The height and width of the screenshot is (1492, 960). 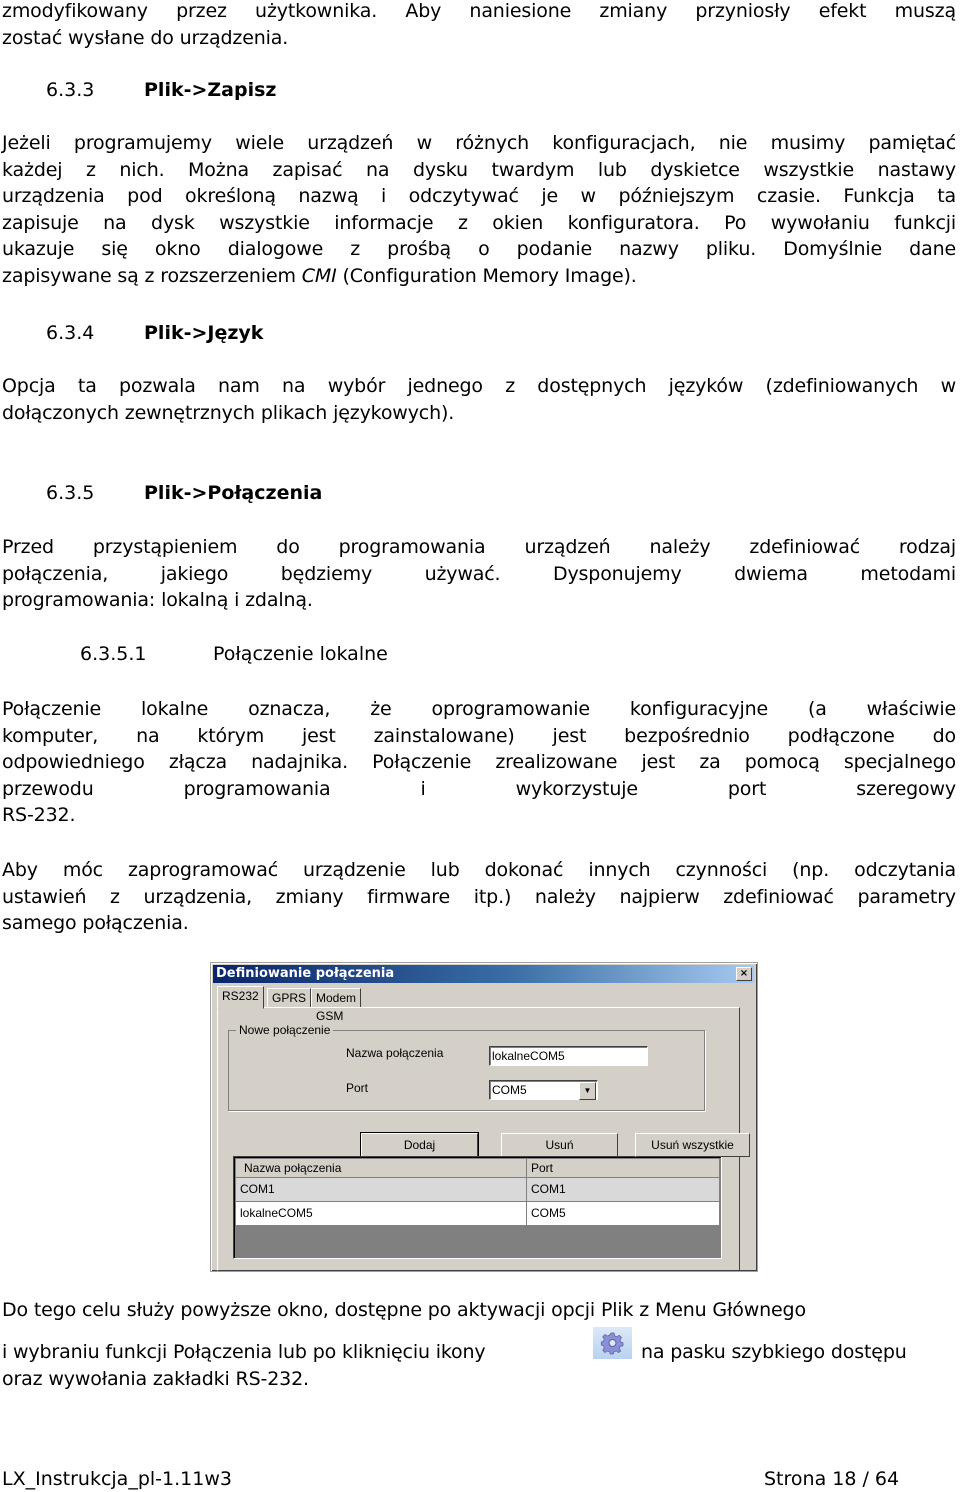 I want to click on text-line: zostać wysłane do urządzenia., so click(x=145, y=37).